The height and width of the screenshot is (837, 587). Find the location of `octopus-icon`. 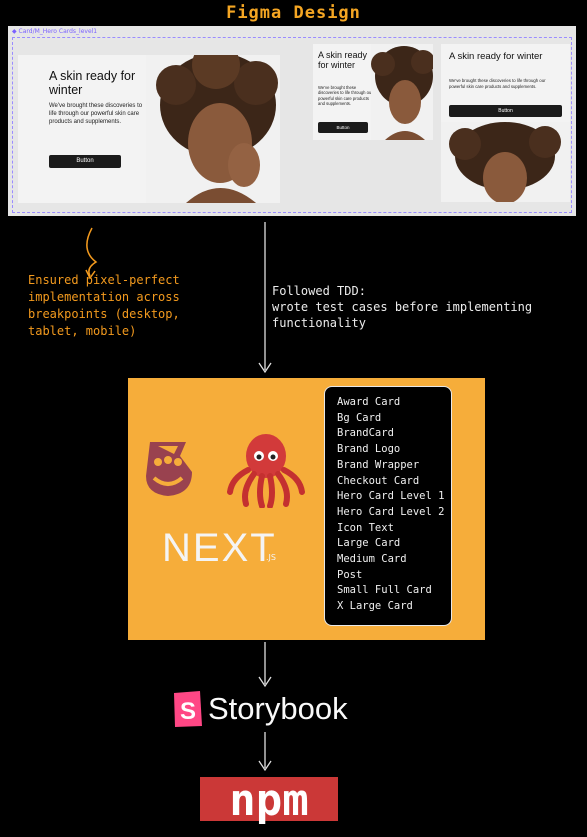

octopus-icon is located at coordinates (266, 471).